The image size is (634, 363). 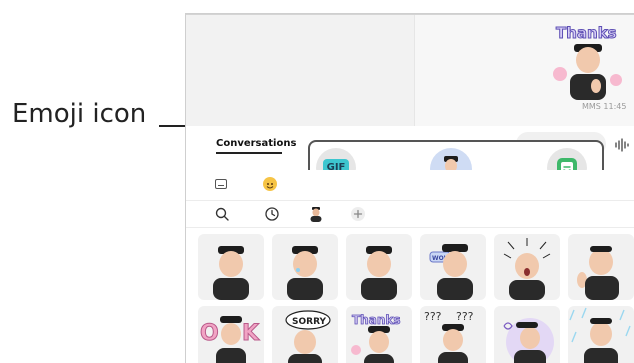 I want to click on callout-emoji-icon-label: Emoji icon, so click(x=79, y=114).